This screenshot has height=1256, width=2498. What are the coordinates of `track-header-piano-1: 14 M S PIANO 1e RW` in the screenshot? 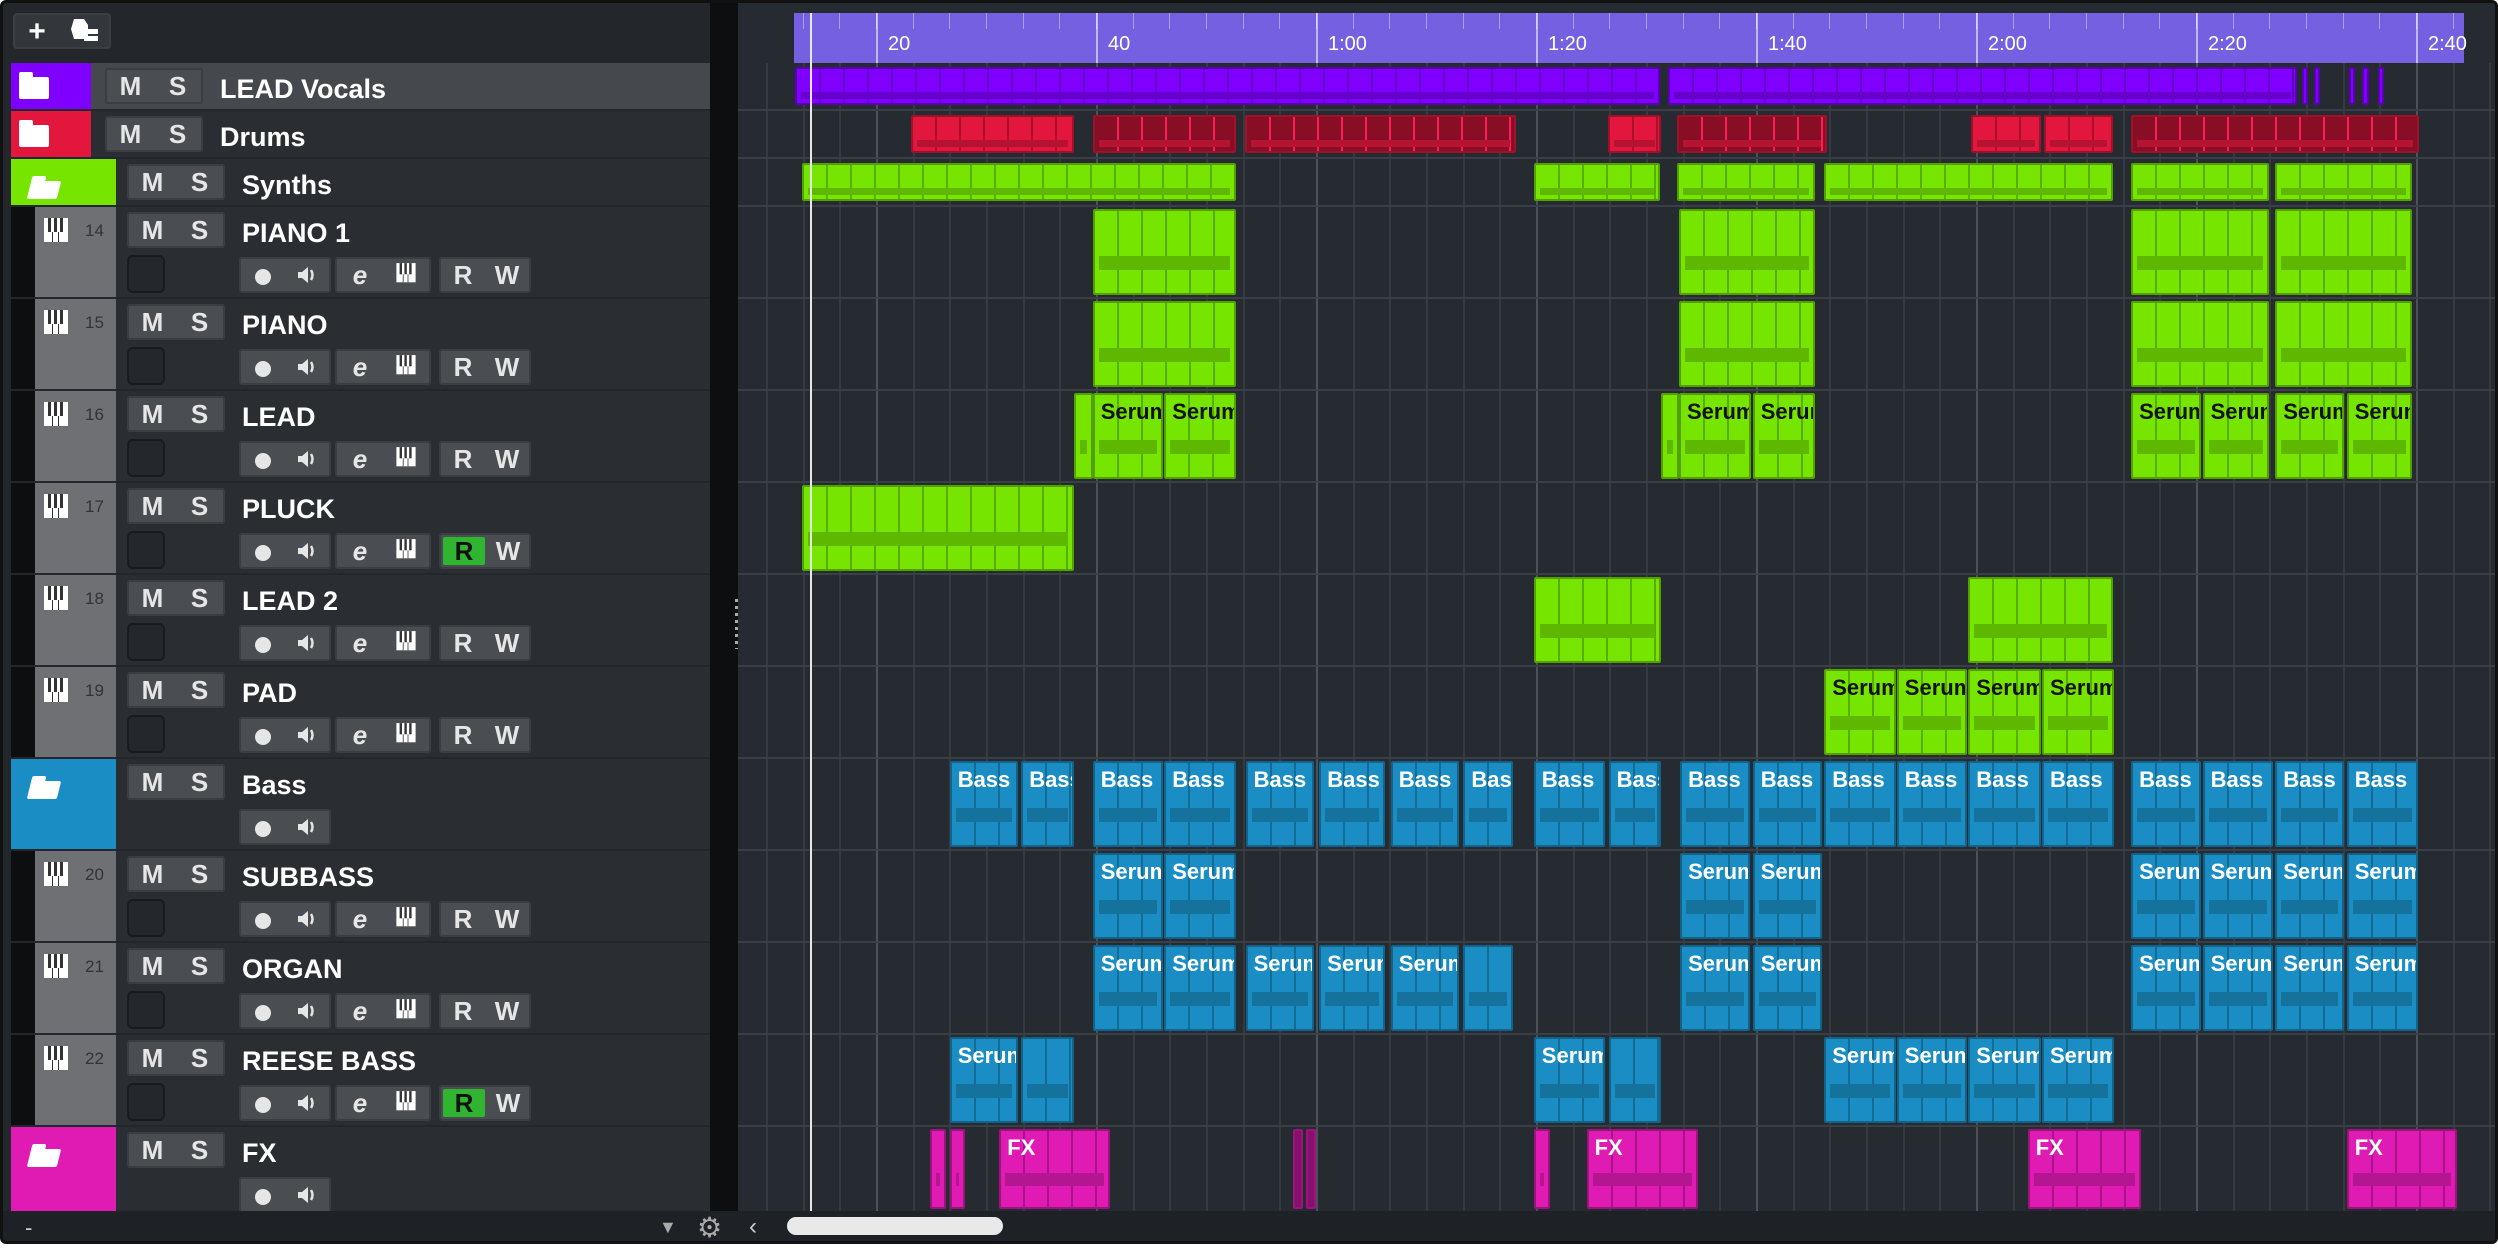 It's located at (360, 252).